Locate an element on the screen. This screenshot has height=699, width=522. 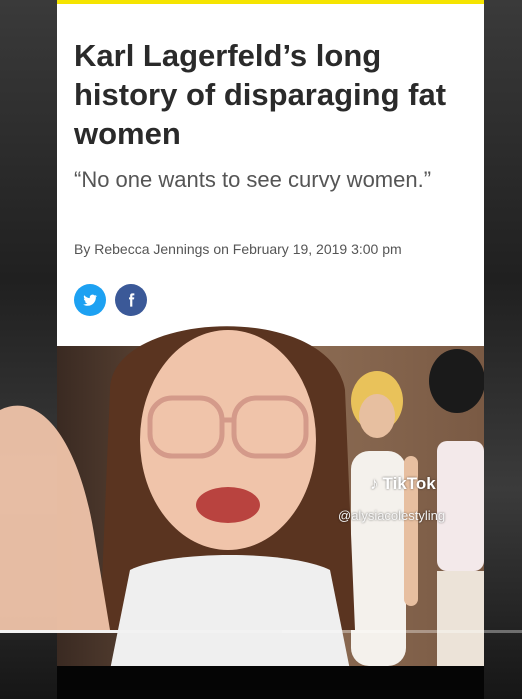
creator-handle: @alysiacolestyling is located at coordinates (392, 515).